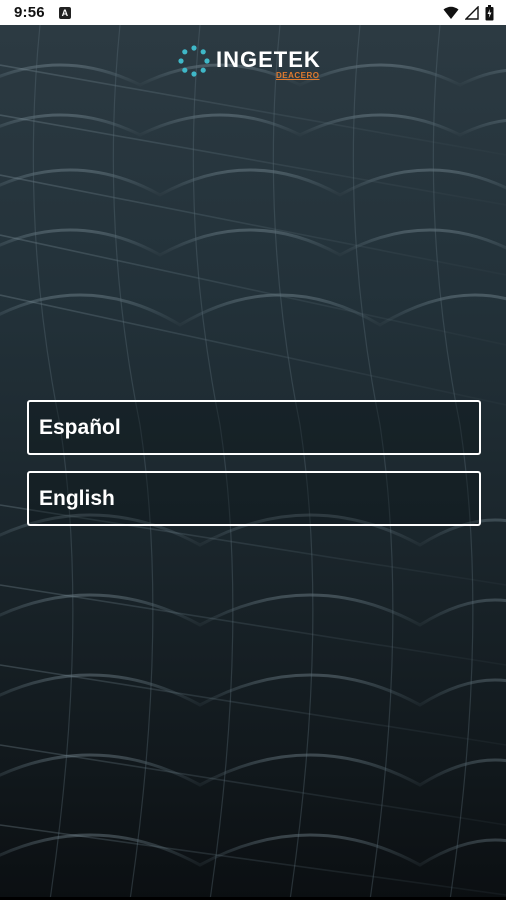 This screenshot has height=900, width=506. I want to click on signal-icon, so click(472, 12).